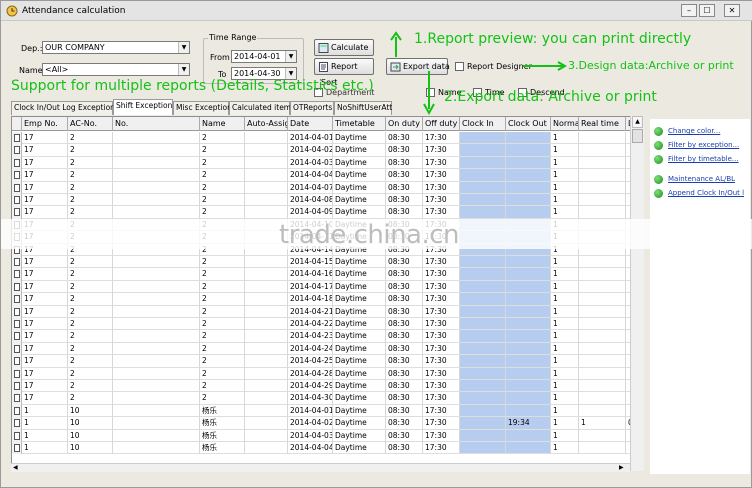  I want to click on table-row: 17 2 2 2014-04-17 Daytime 08:30 17:30 1, so click(326, 287).